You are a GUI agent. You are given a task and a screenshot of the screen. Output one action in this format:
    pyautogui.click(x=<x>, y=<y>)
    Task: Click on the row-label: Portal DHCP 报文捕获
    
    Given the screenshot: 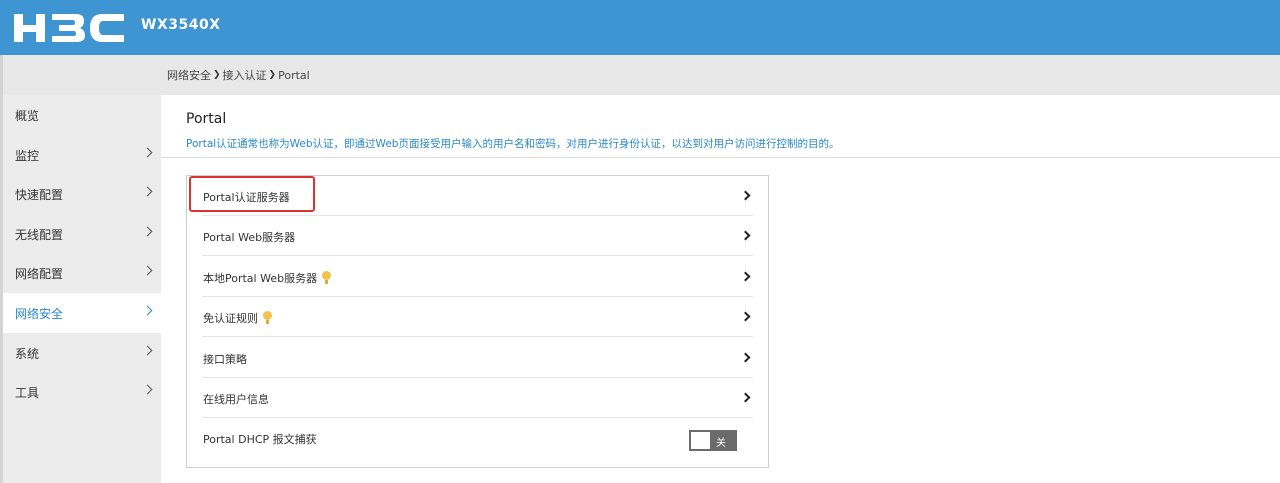 What is the action you would take?
    pyautogui.click(x=260, y=439)
    